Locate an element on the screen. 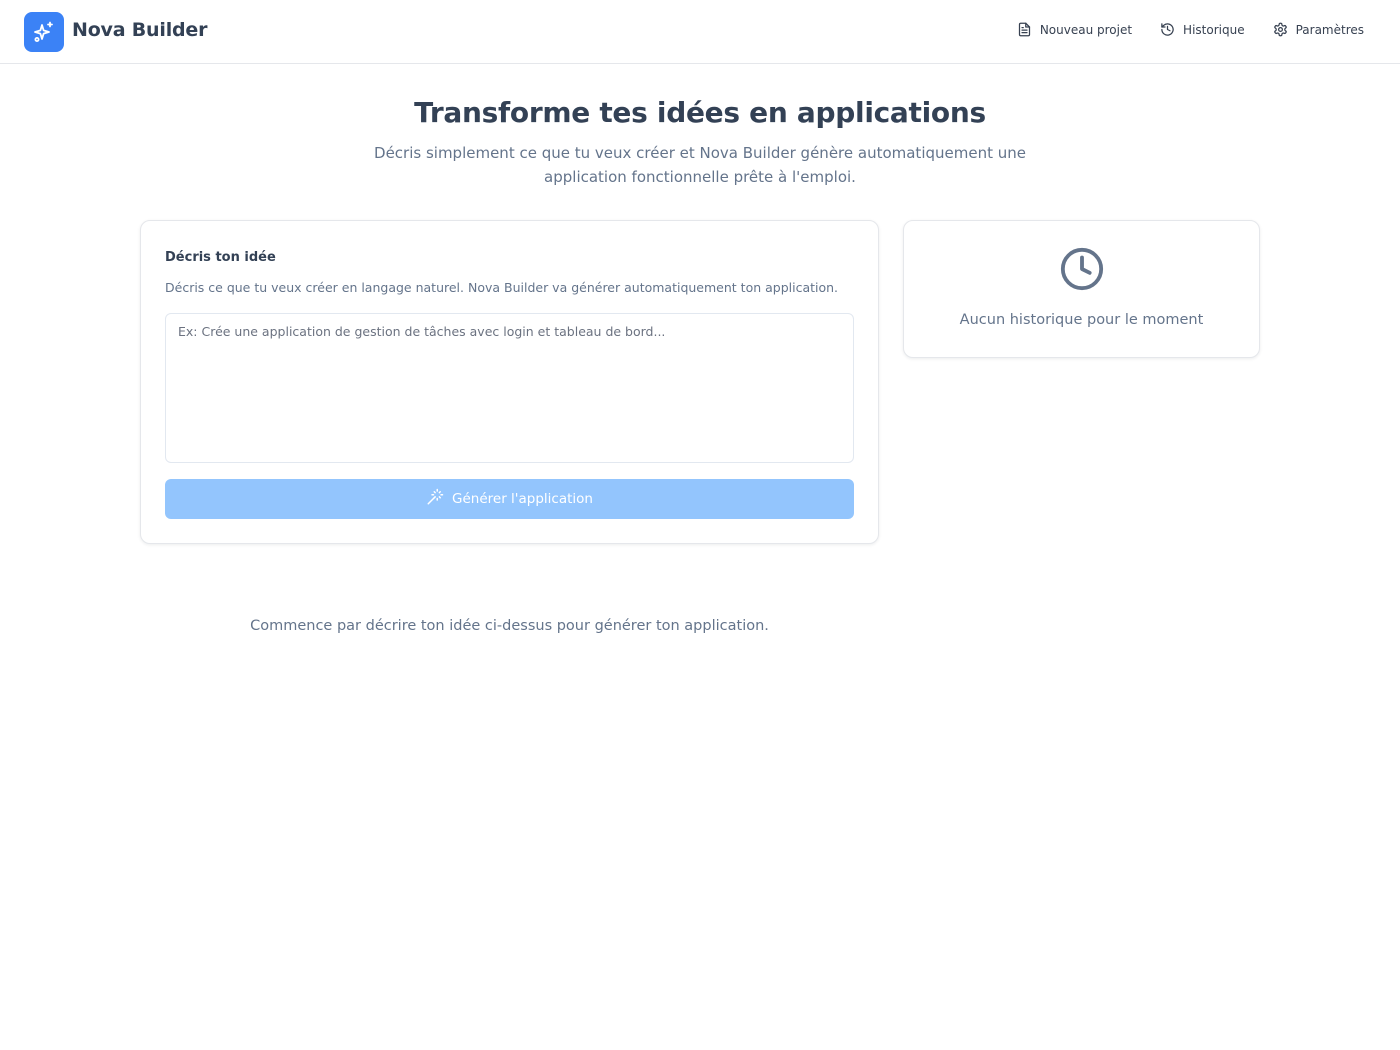 Image resolution: width=1400 pixels, height=1050 pixels. nav-settings: Paramètres is located at coordinates (1318, 29).